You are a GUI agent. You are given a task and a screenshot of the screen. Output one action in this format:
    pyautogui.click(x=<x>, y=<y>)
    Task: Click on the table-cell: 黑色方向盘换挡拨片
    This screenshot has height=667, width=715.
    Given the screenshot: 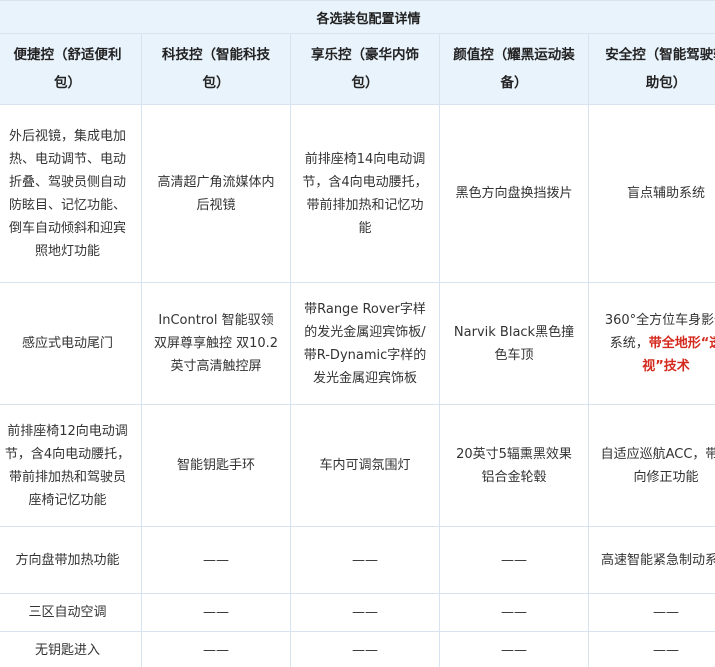 What is the action you would take?
    pyautogui.click(x=514, y=193)
    